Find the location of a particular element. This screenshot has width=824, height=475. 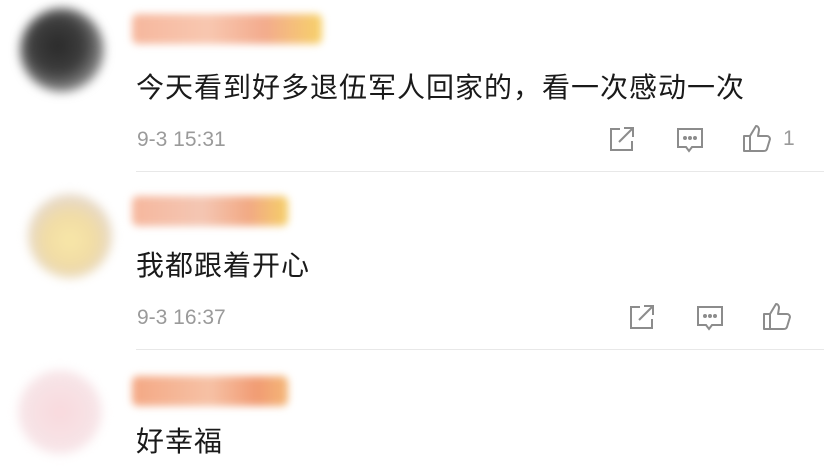

comment-text: 我都跟着开心 is located at coordinates (223, 265).